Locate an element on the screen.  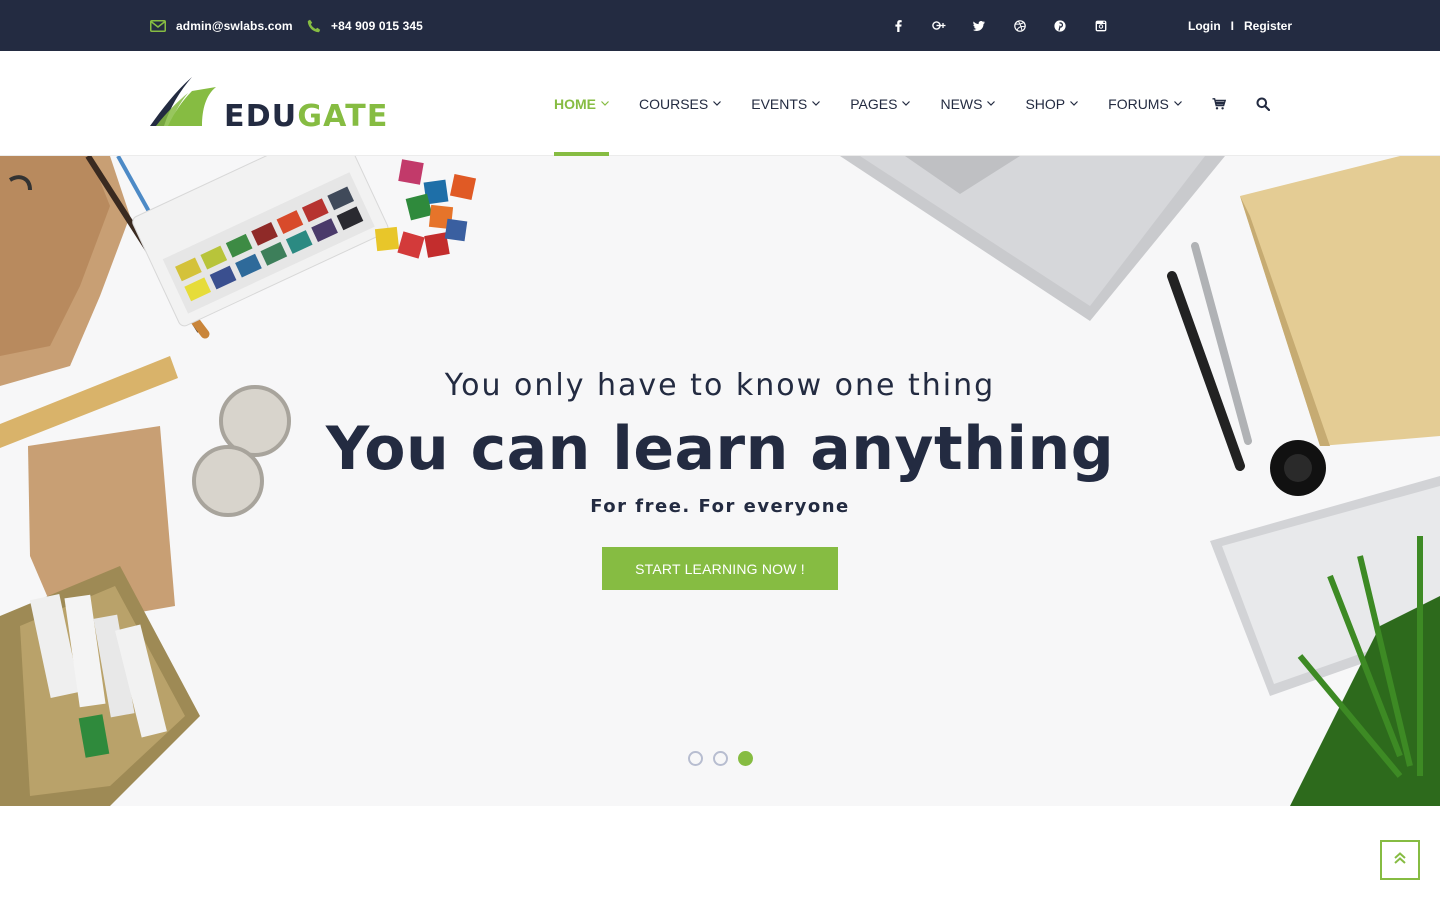
login-link: Login is located at coordinates (1204, 26).